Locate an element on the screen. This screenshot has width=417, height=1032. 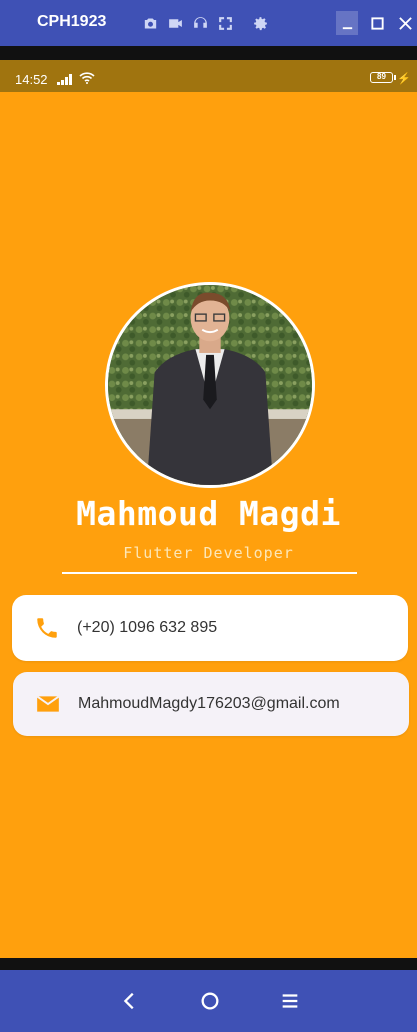
email-card: MahmoudMagdy176203@gmail.com is located at coordinates (211, 704).